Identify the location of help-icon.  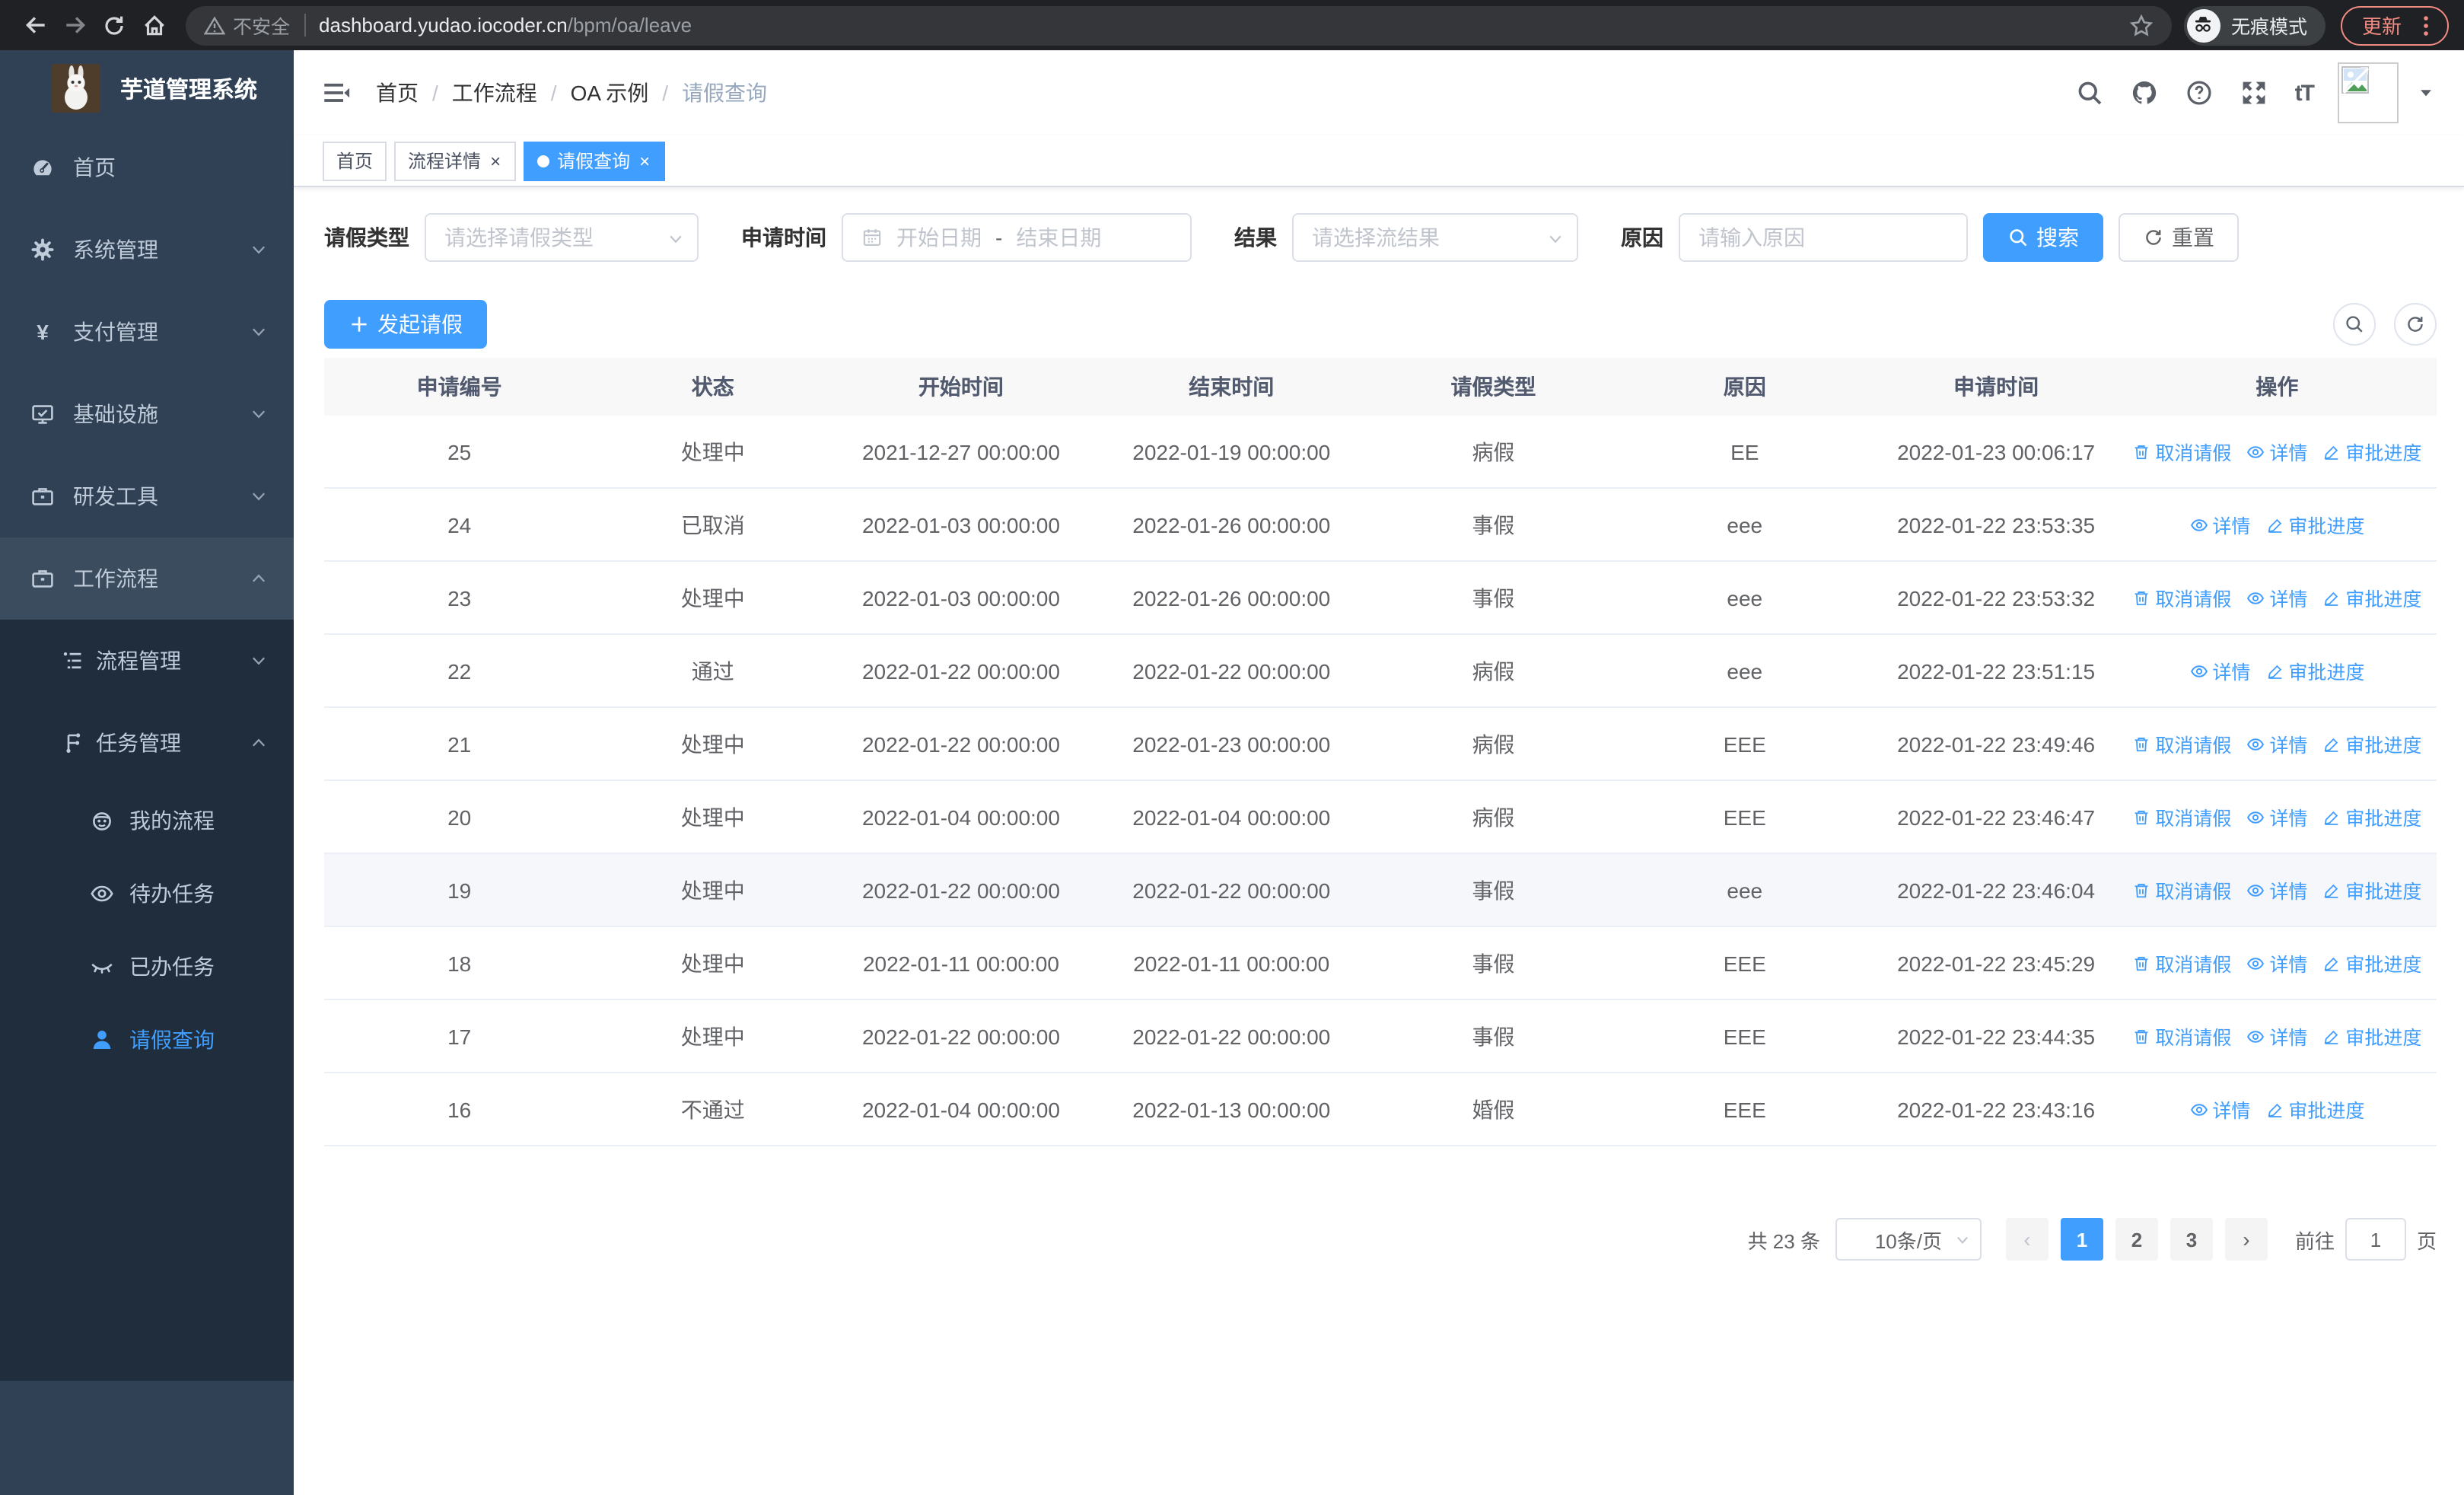
(2199, 93).